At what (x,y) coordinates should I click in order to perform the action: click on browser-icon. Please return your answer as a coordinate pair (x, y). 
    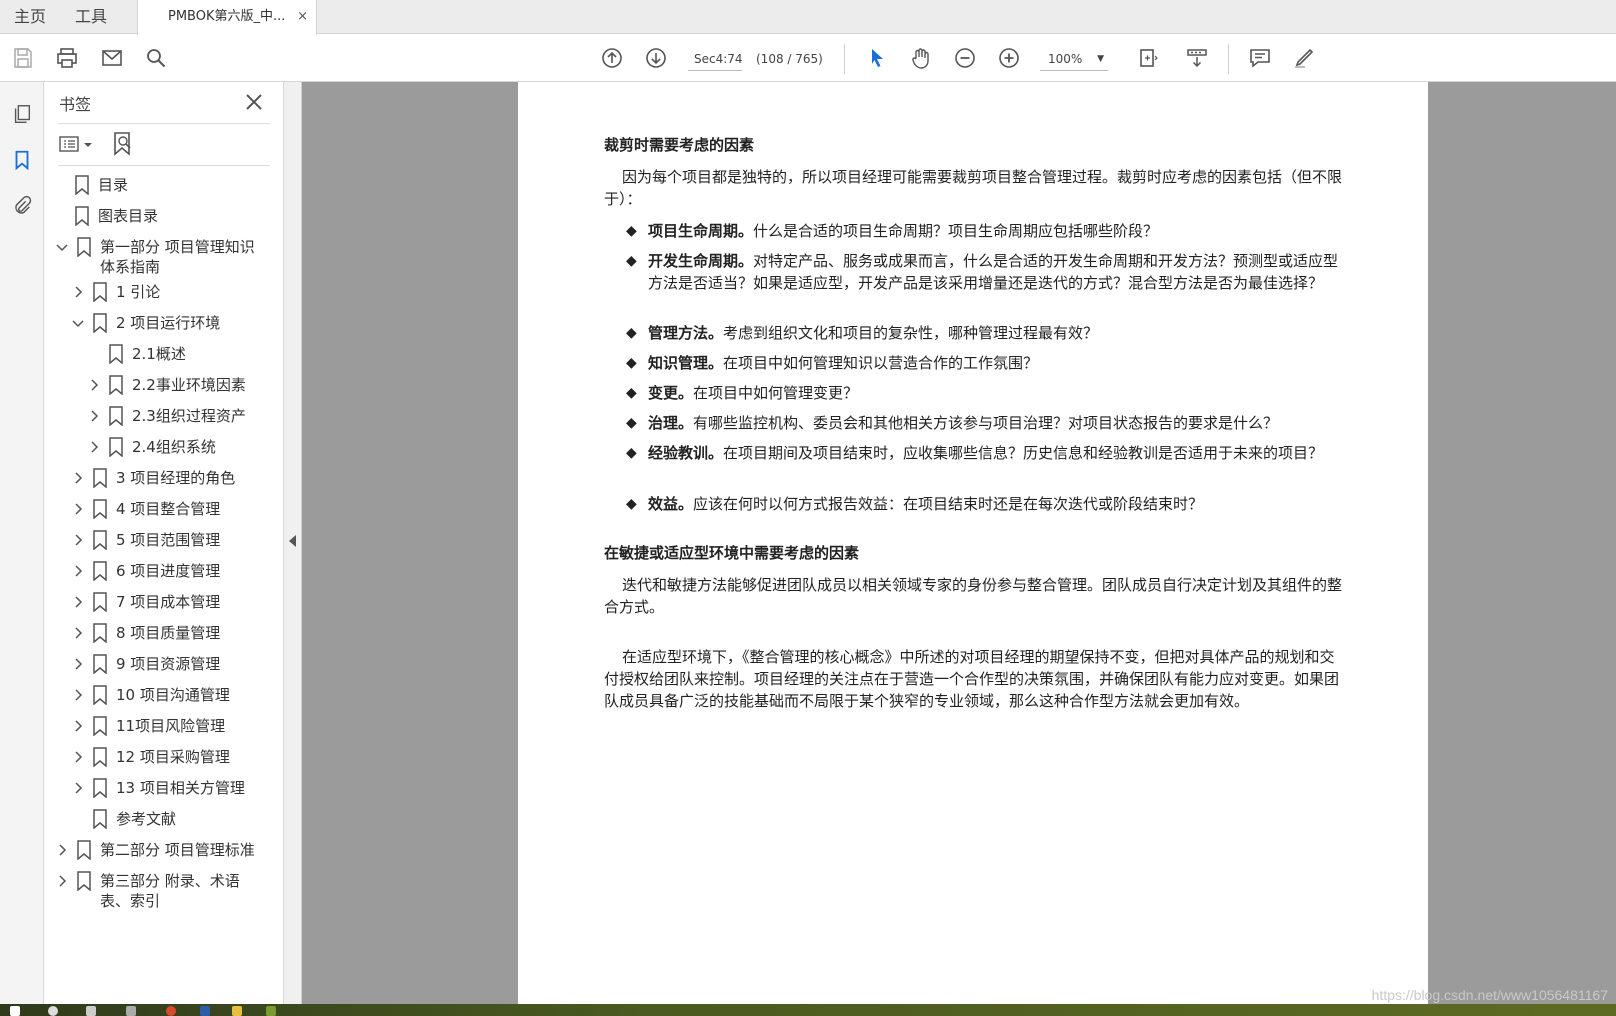
    Looking at the image, I should click on (171, 1011).